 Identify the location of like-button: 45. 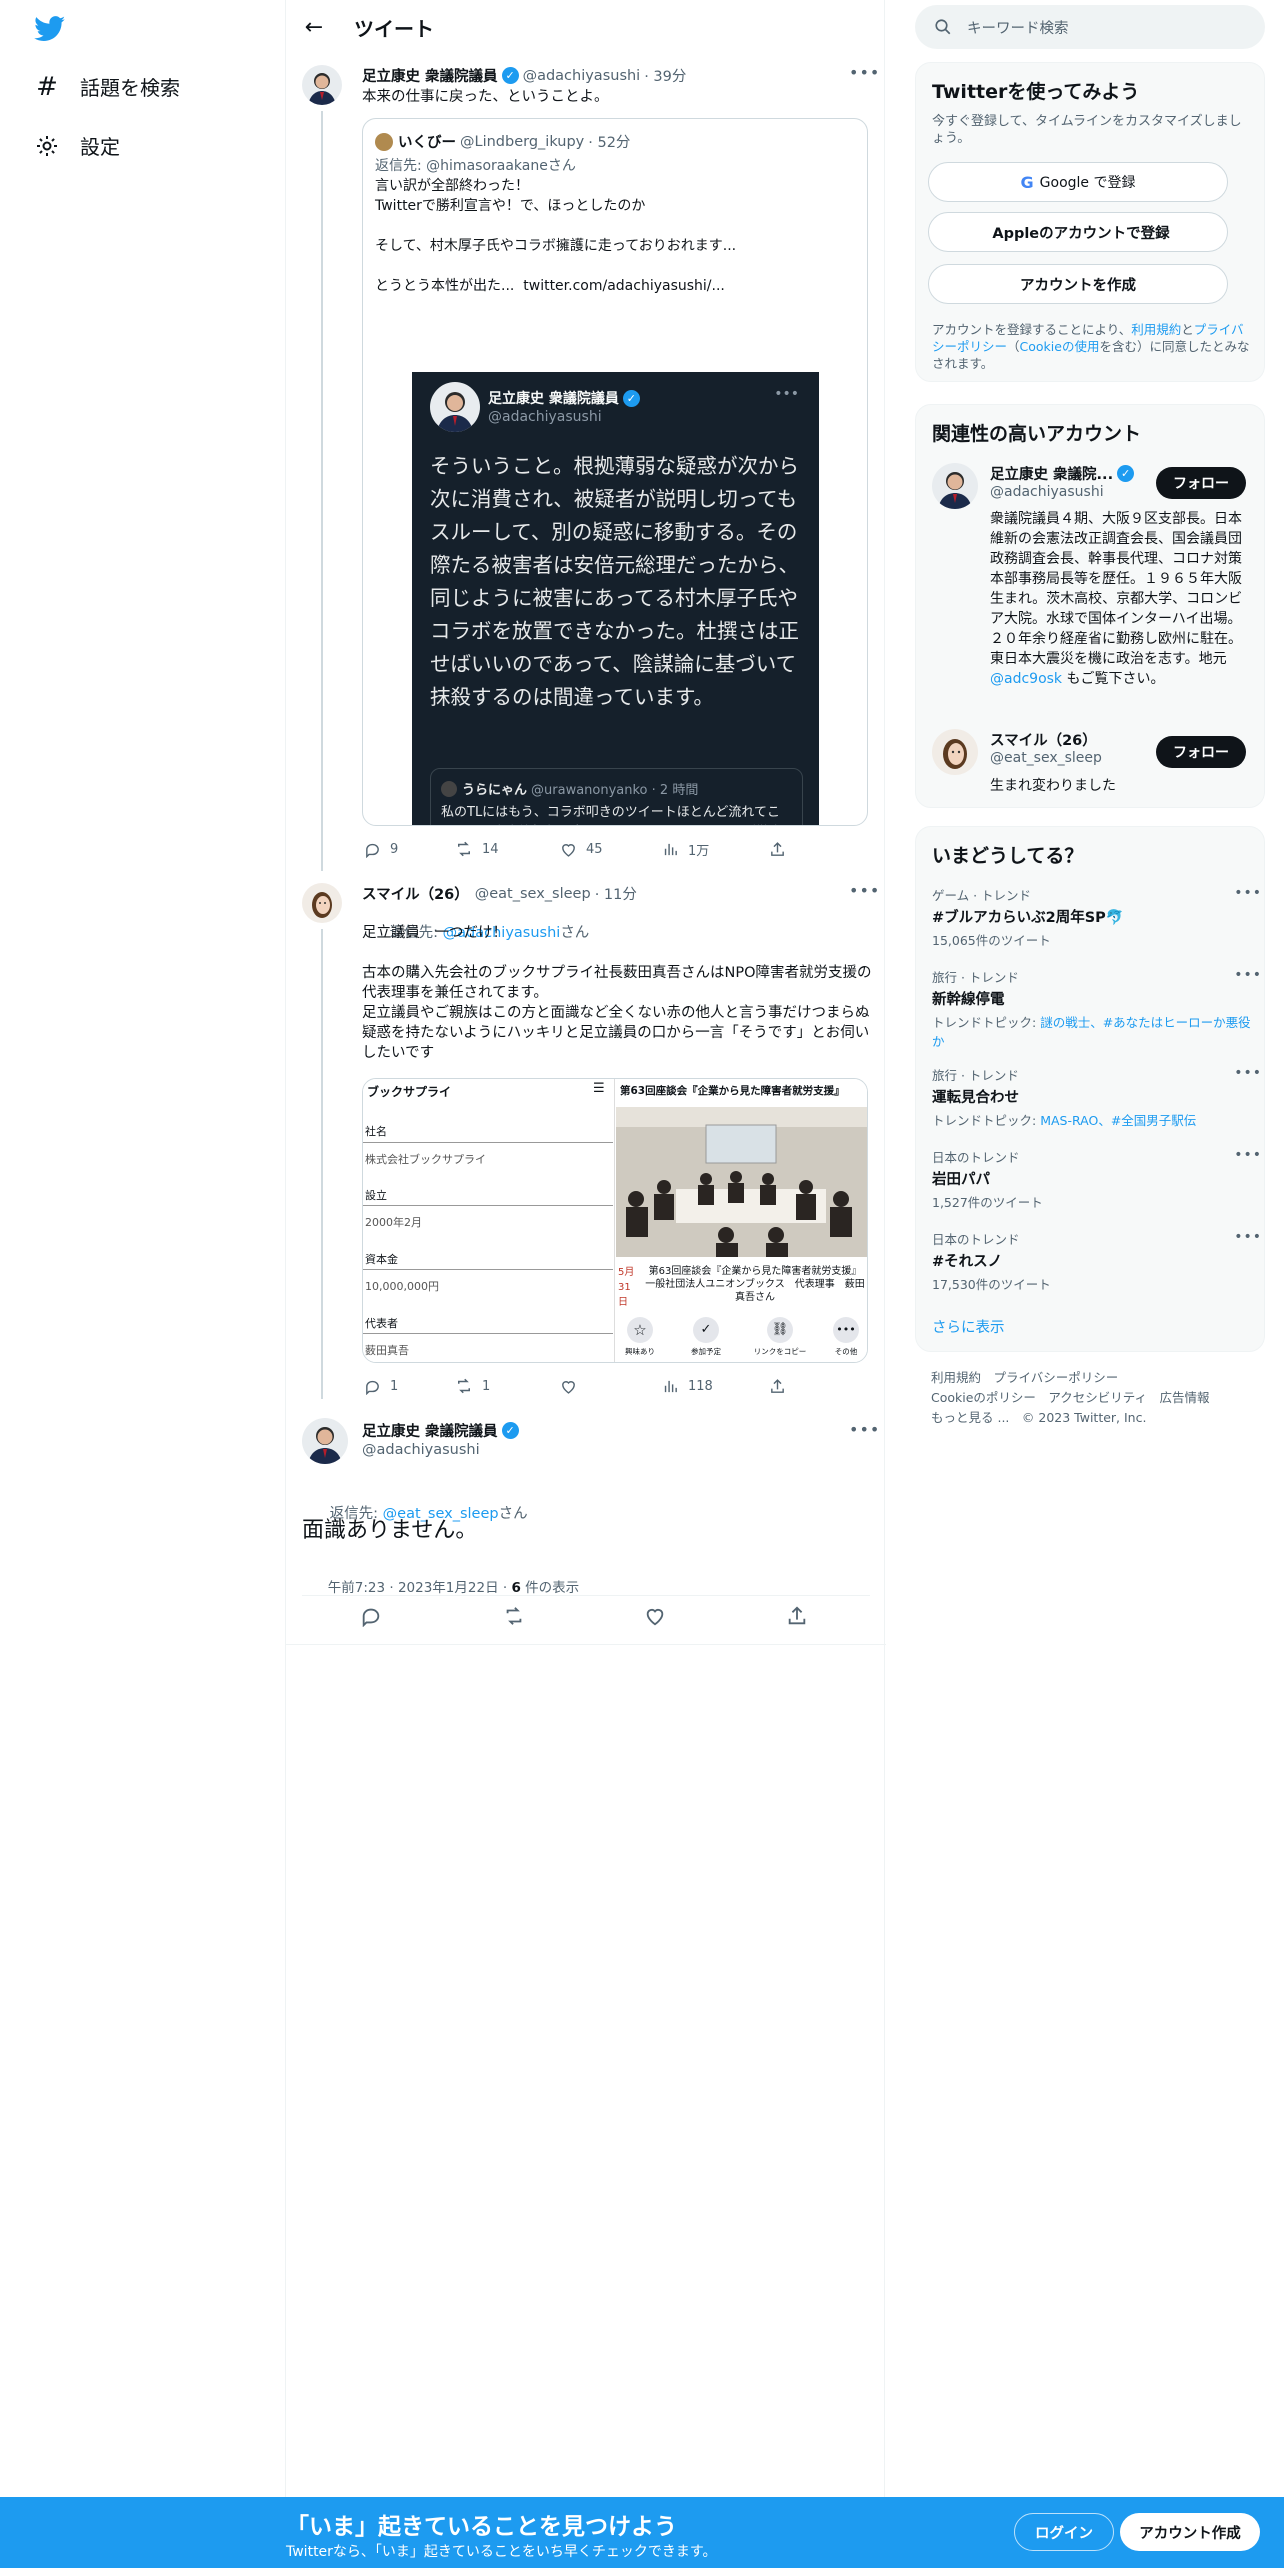
(580, 849).